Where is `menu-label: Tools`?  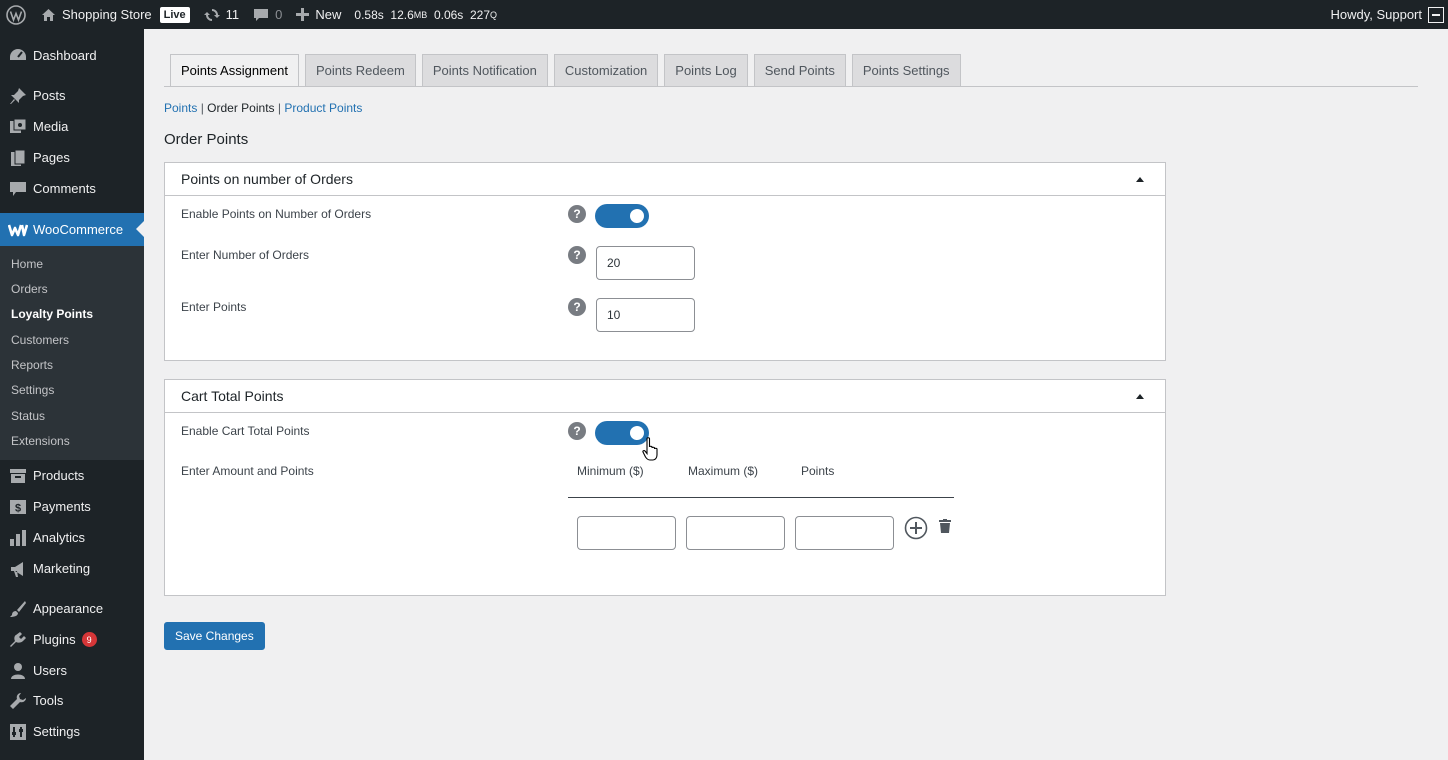 menu-label: Tools is located at coordinates (48, 700).